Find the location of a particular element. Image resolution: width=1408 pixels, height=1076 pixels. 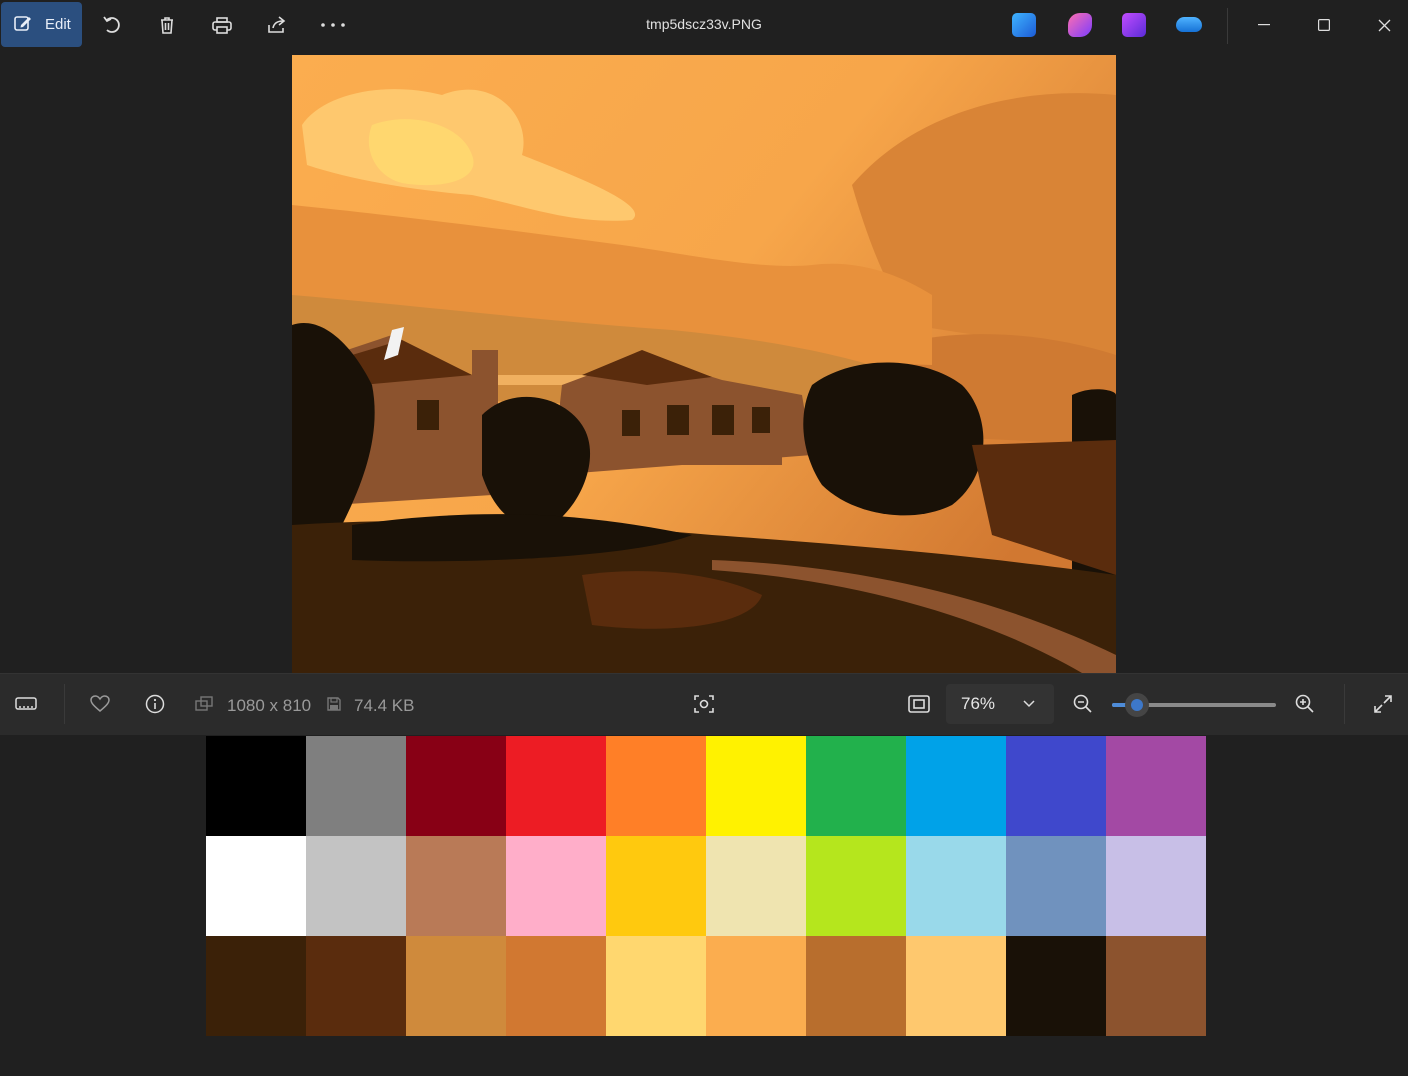

share-button is located at coordinates (277, 25).